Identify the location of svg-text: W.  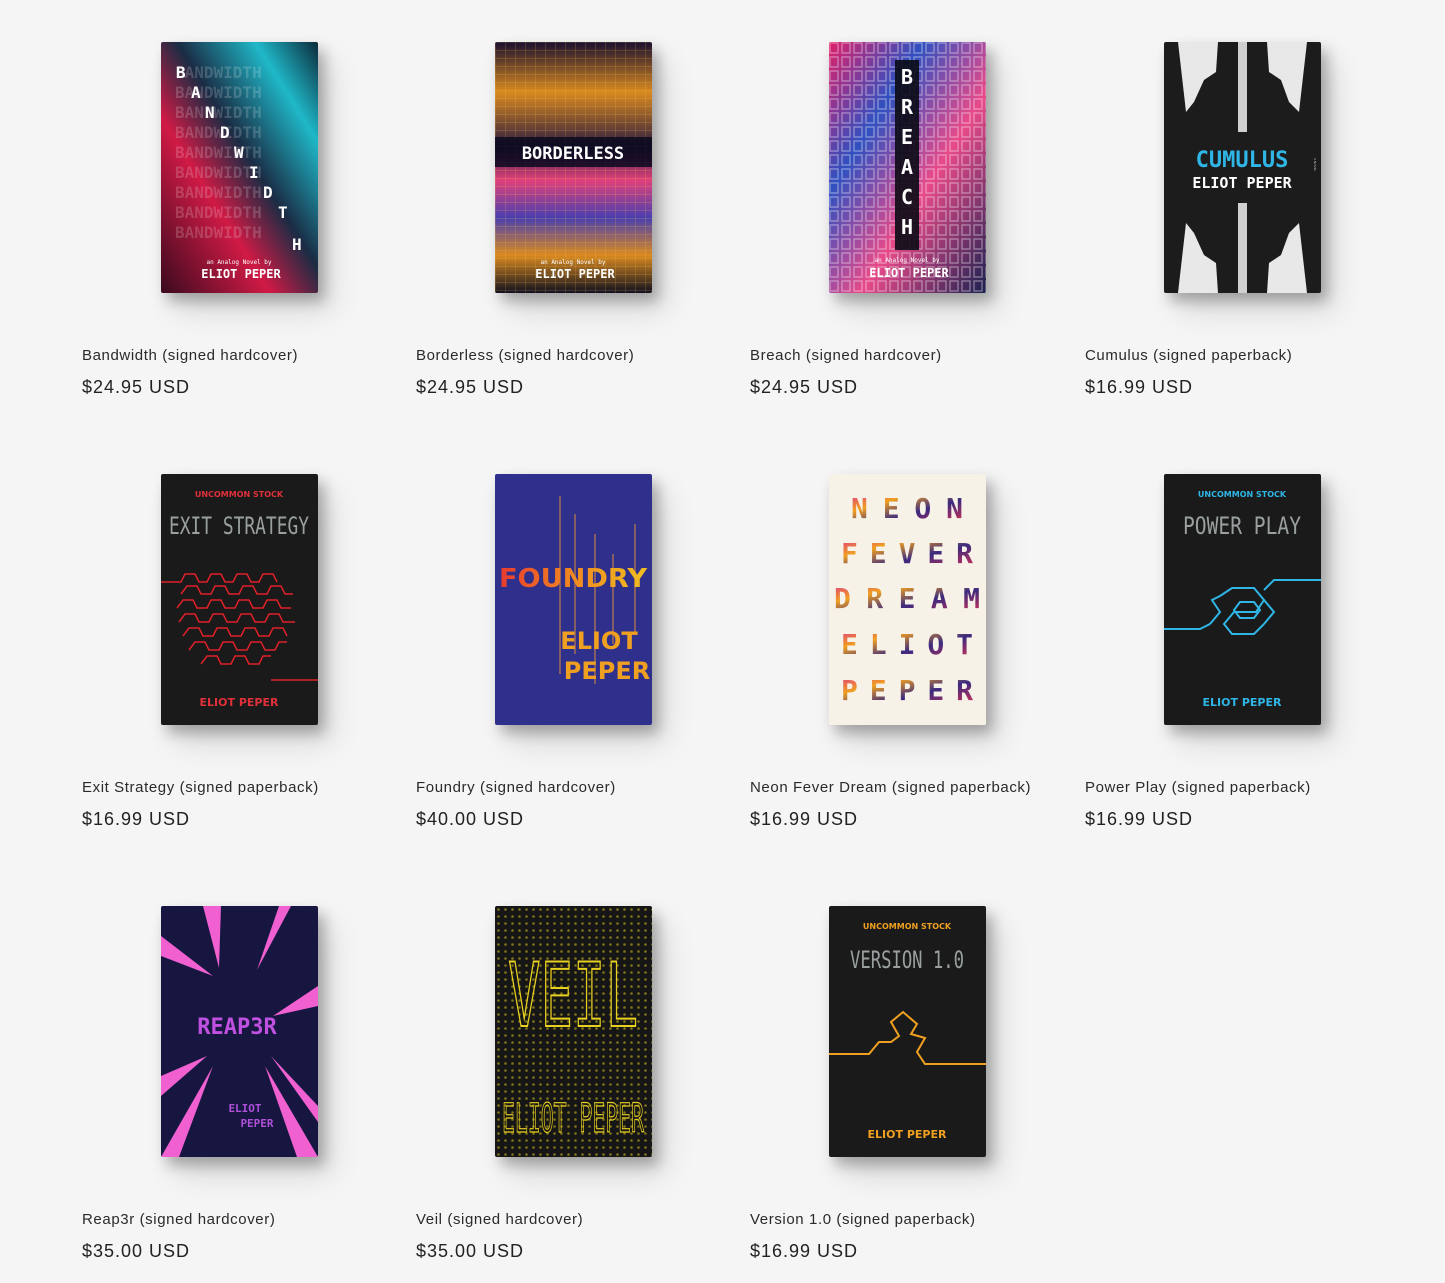
(239, 152).